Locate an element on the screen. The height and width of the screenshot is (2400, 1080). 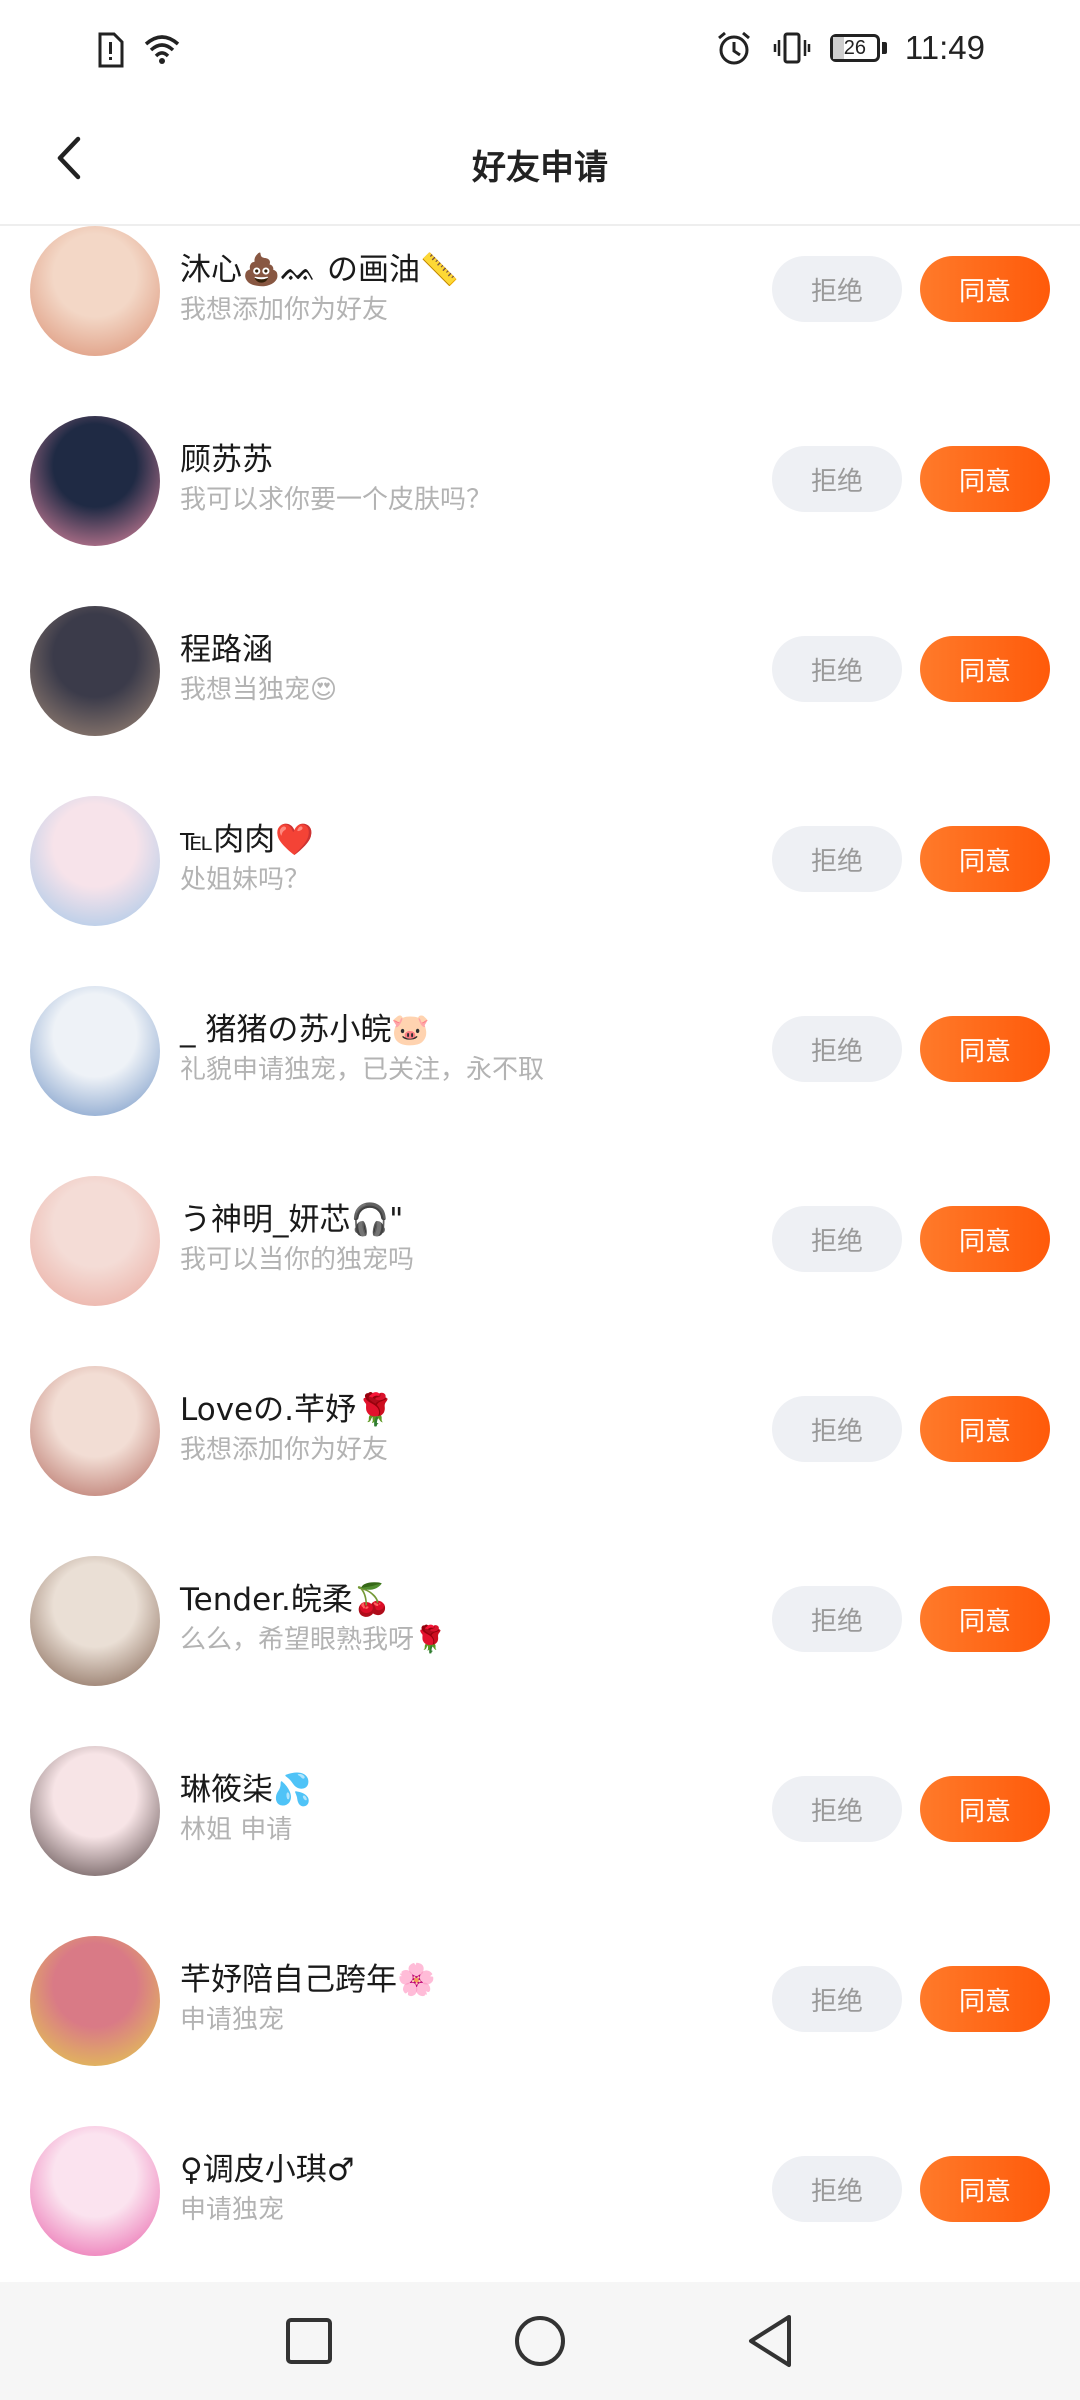
battery-level: 26 is located at coordinates (854, 47).